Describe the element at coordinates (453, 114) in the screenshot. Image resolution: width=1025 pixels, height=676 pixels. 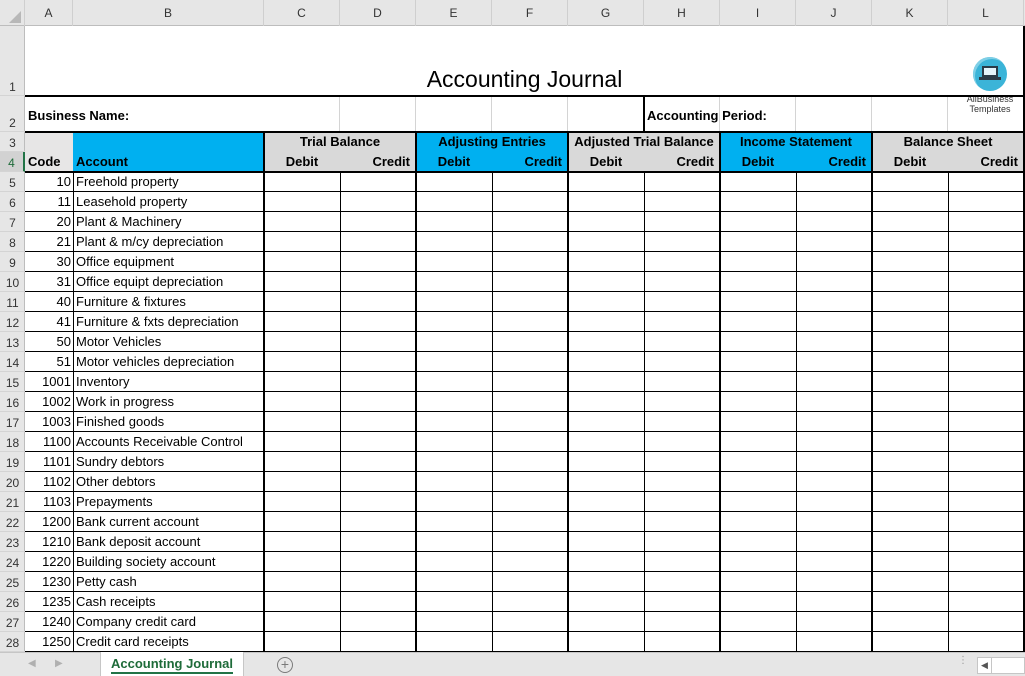
I see `business-name-field` at that location.